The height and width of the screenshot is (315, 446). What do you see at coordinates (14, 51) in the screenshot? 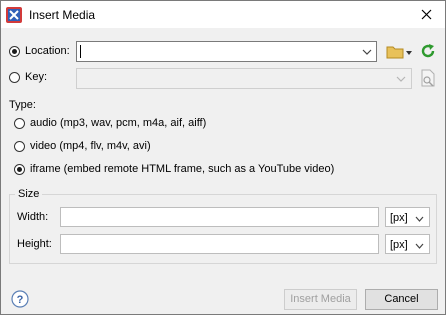
I see `location-radio` at bounding box center [14, 51].